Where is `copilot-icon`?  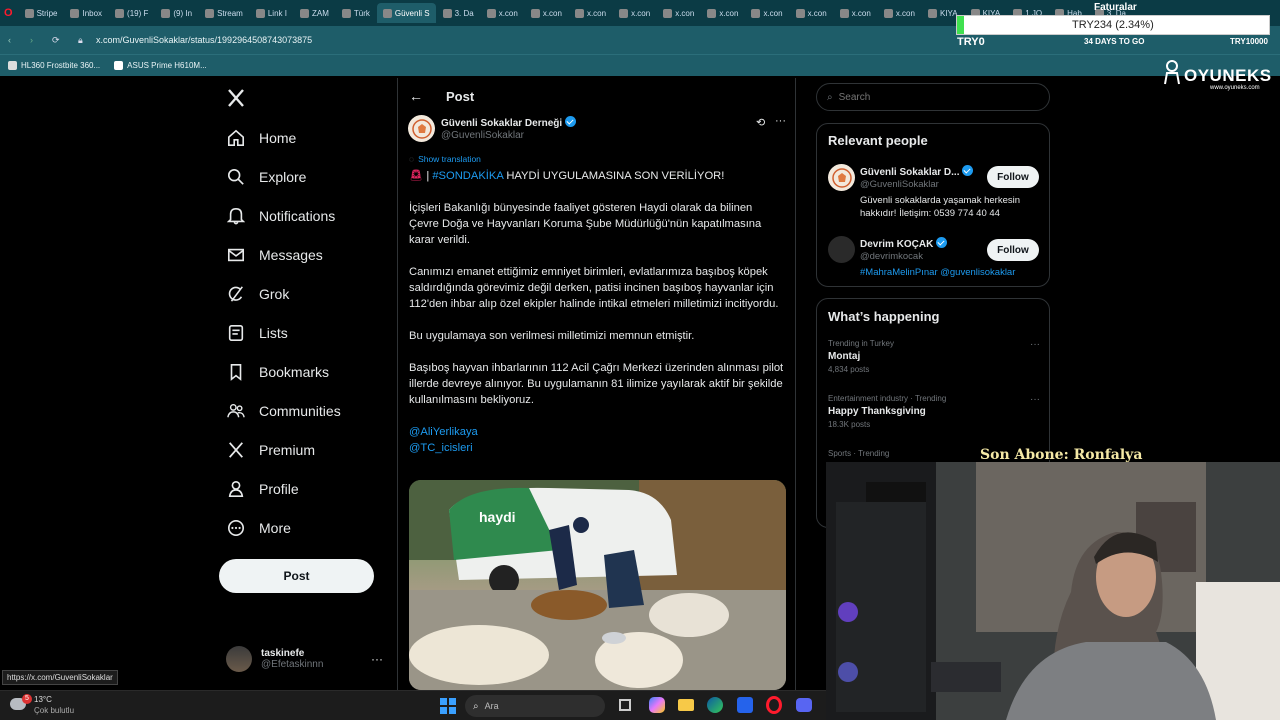 copilot-icon is located at coordinates (657, 705).